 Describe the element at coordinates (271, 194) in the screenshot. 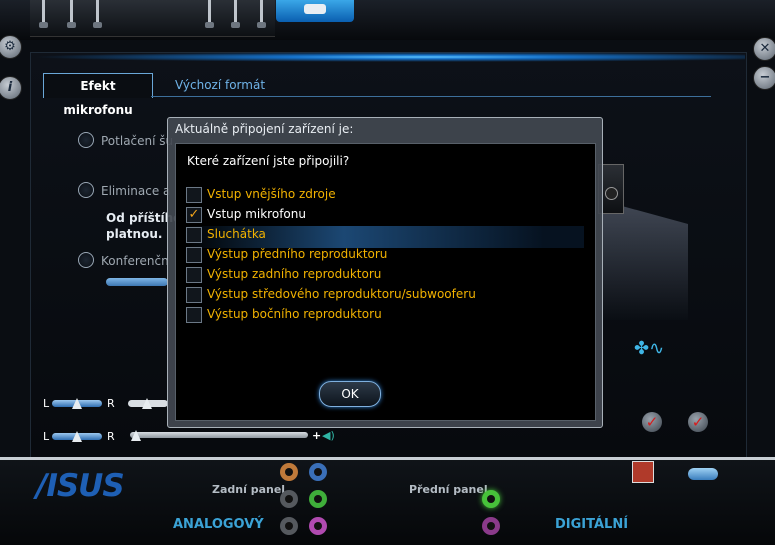

I see `option-label: Vstup vnějšího zdroje` at that location.